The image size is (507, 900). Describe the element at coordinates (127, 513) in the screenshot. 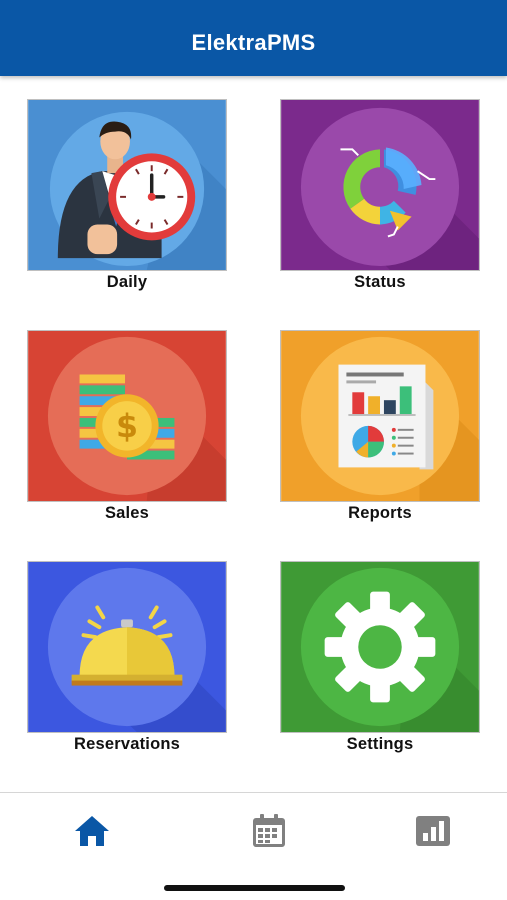

I see `sales-label: Sales` at that location.